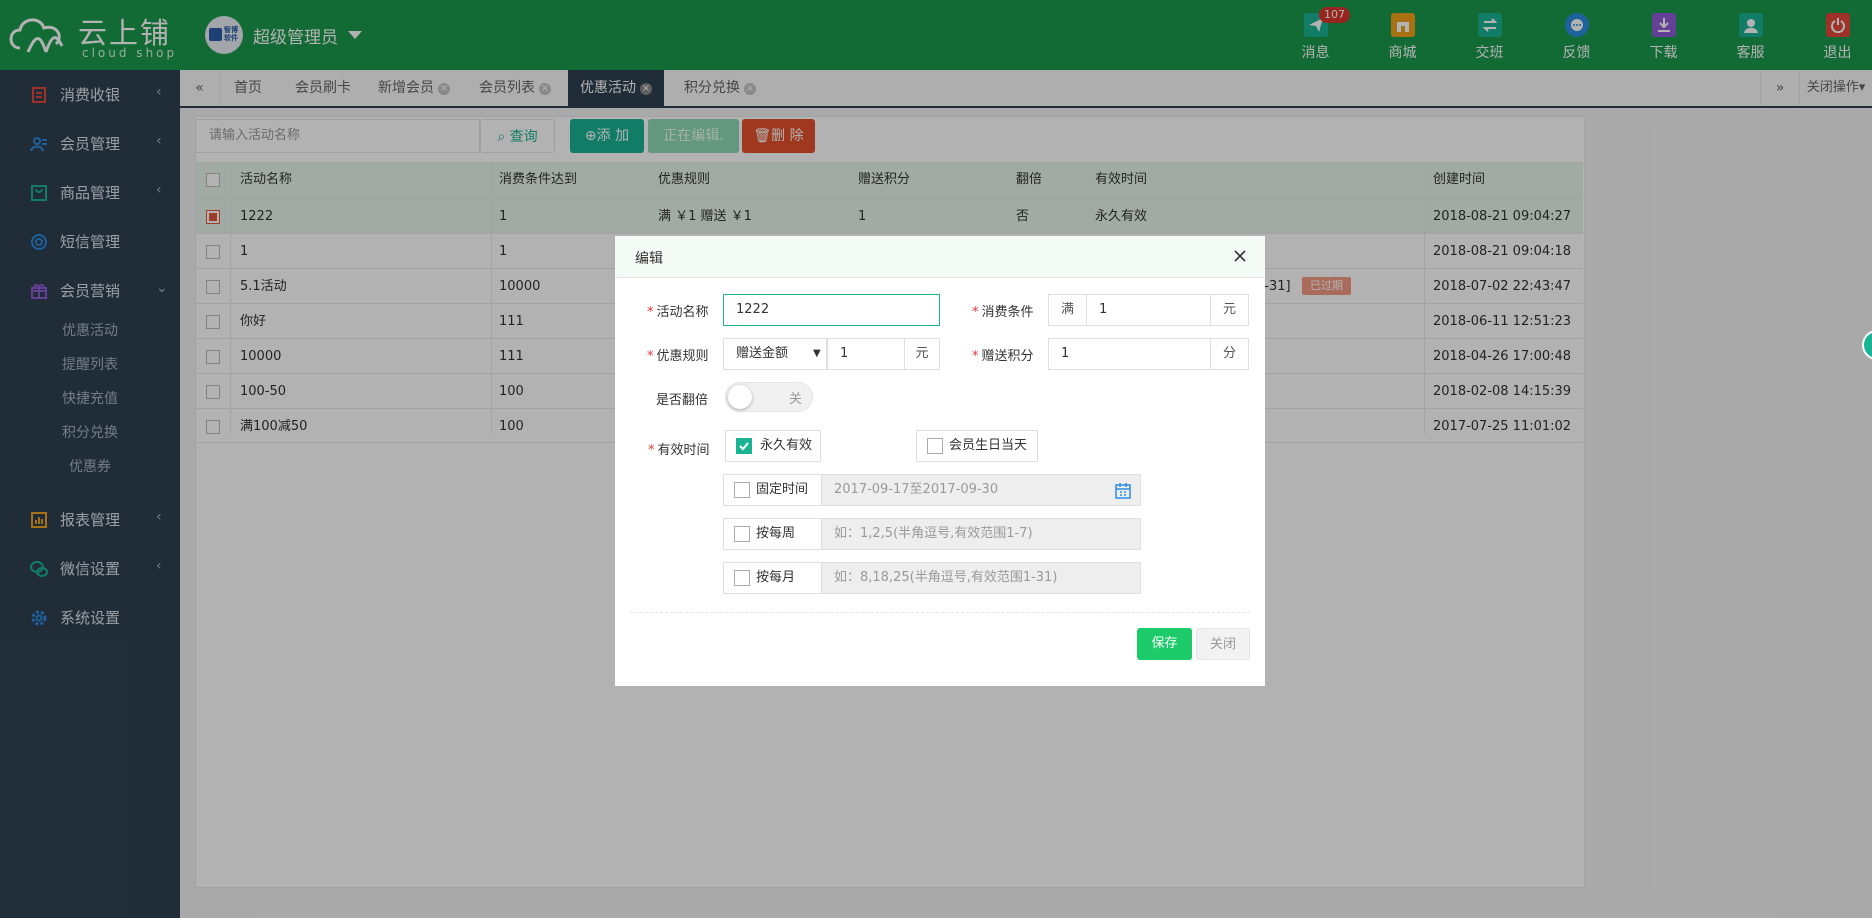 This screenshot has width=1872, height=918. I want to click on activity-name-label: * 活动名称, so click(678, 312).